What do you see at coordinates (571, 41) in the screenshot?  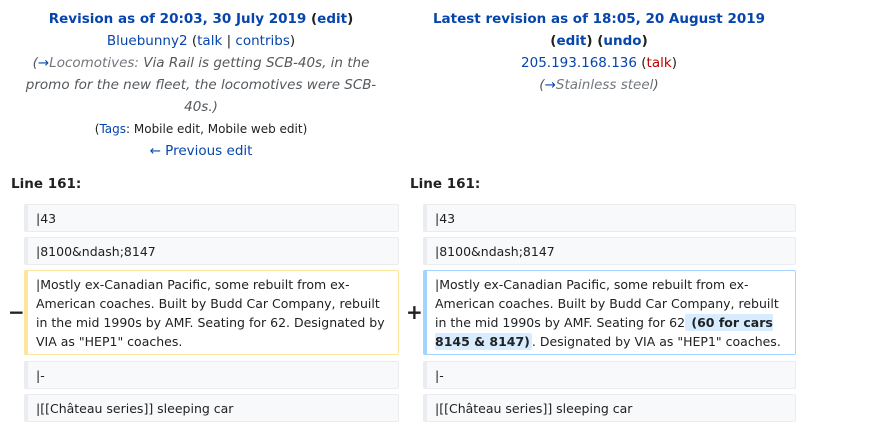 I see `new-edit-link: edit` at bounding box center [571, 41].